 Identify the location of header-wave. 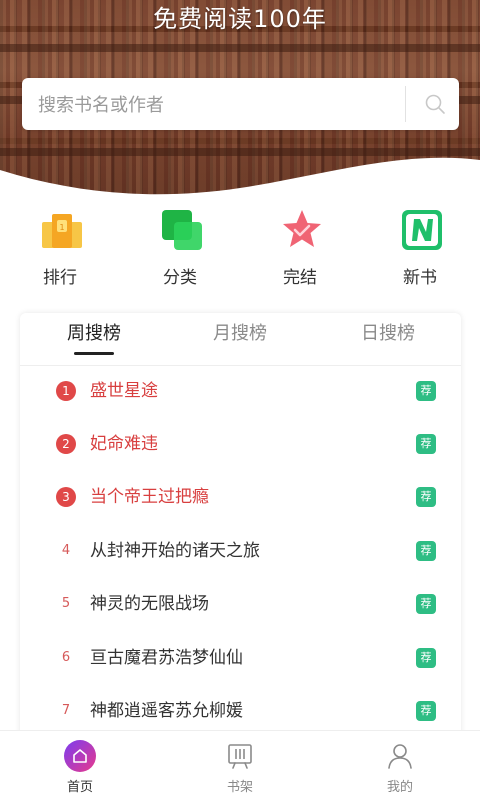
(240, 179).